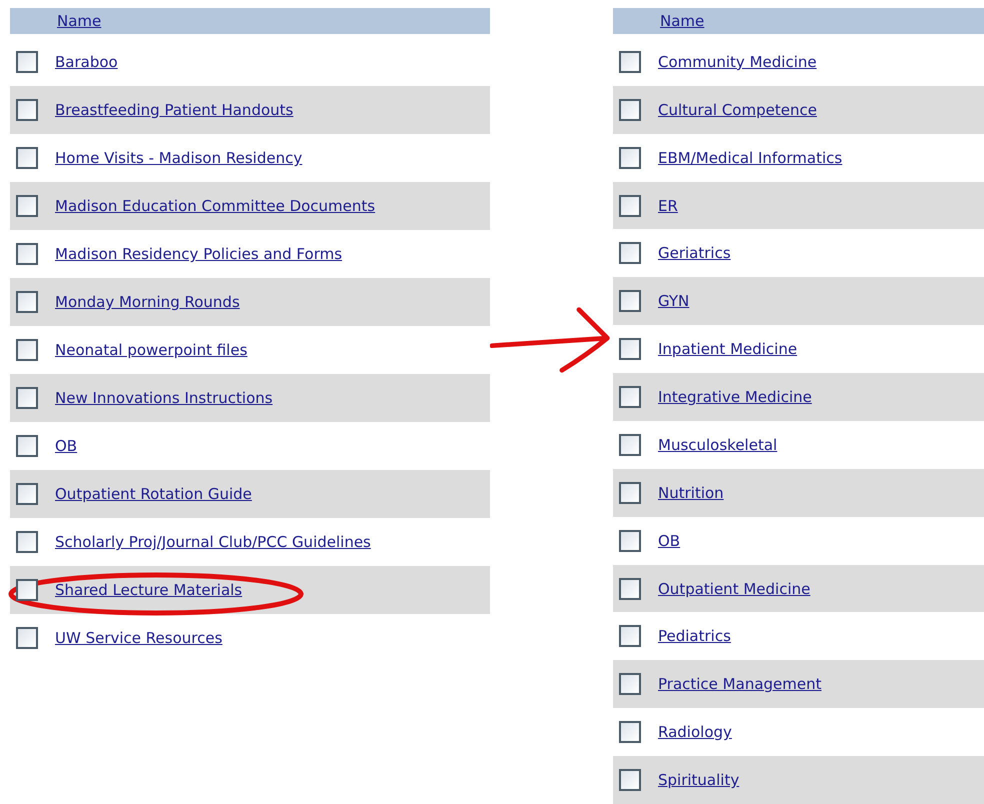 Image resolution: width=984 pixels, height=804 pixels. I want to click on folder-link: EBM/Medical Informatics, so click(750, 157).